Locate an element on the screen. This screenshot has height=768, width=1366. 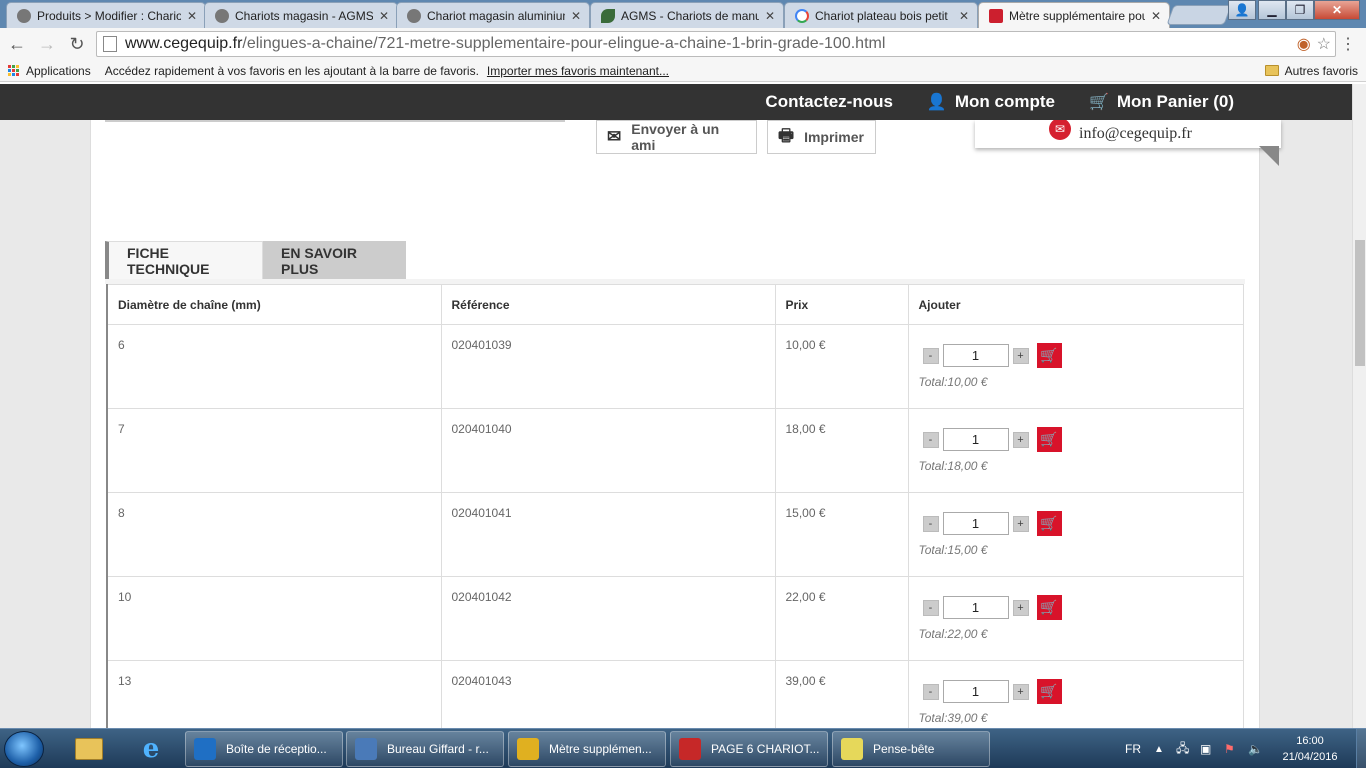
maximize-button: ❐ is located at coordinates (1300, 10).